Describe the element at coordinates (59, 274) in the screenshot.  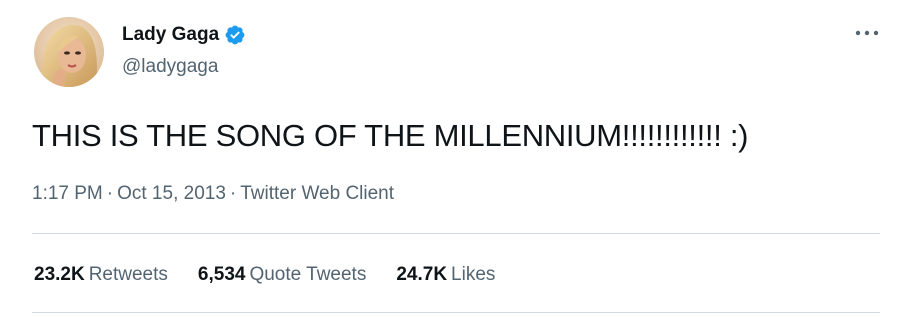
I see `retweets-count: 23.2K` at that location.